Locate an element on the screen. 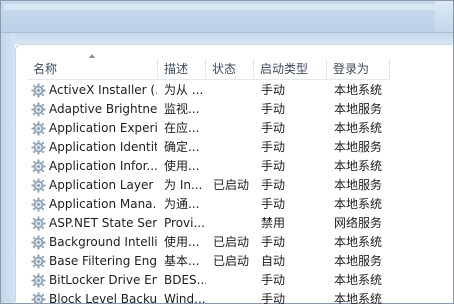 The image size is (454, 304). column-header-name: 名称 is located at coordinates (92, 69).